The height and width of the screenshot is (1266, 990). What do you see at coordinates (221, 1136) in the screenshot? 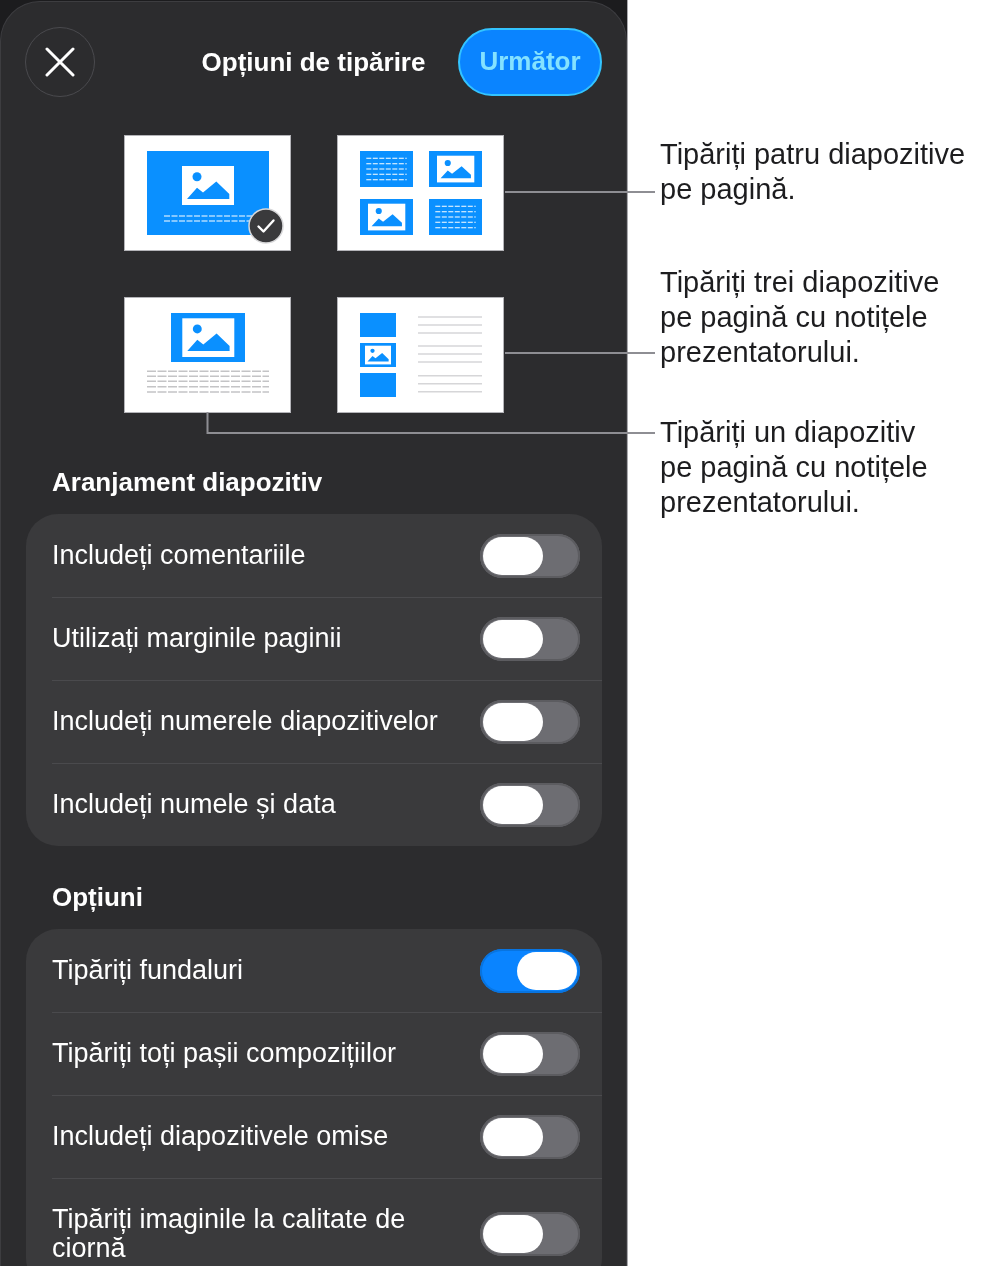
I see `setting-label: Includeți diapozitivele omise` at bounding box center [221, 1136].